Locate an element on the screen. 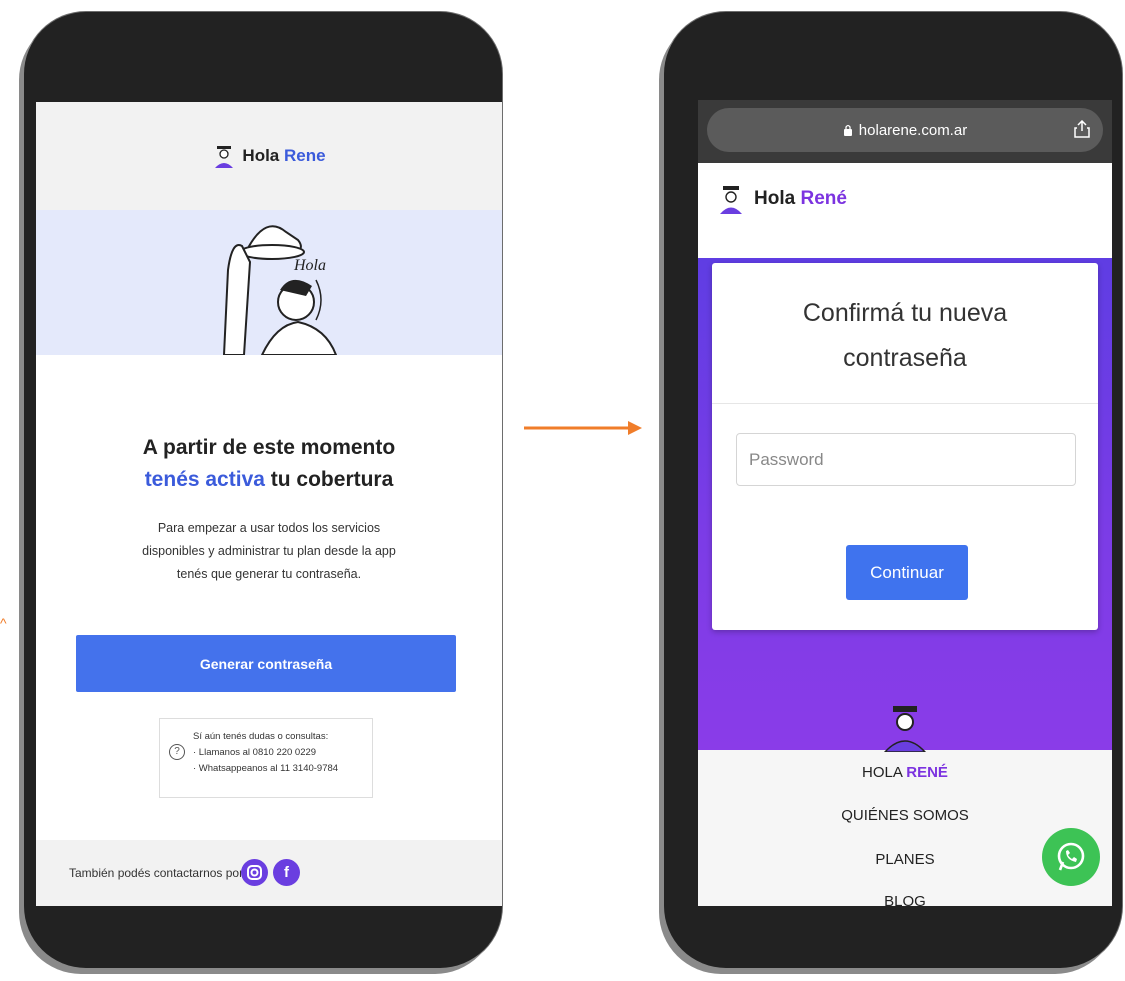 This screenshot has height=981, width=1125. nav-blog: BLOG is located at coordinates (905, 899).